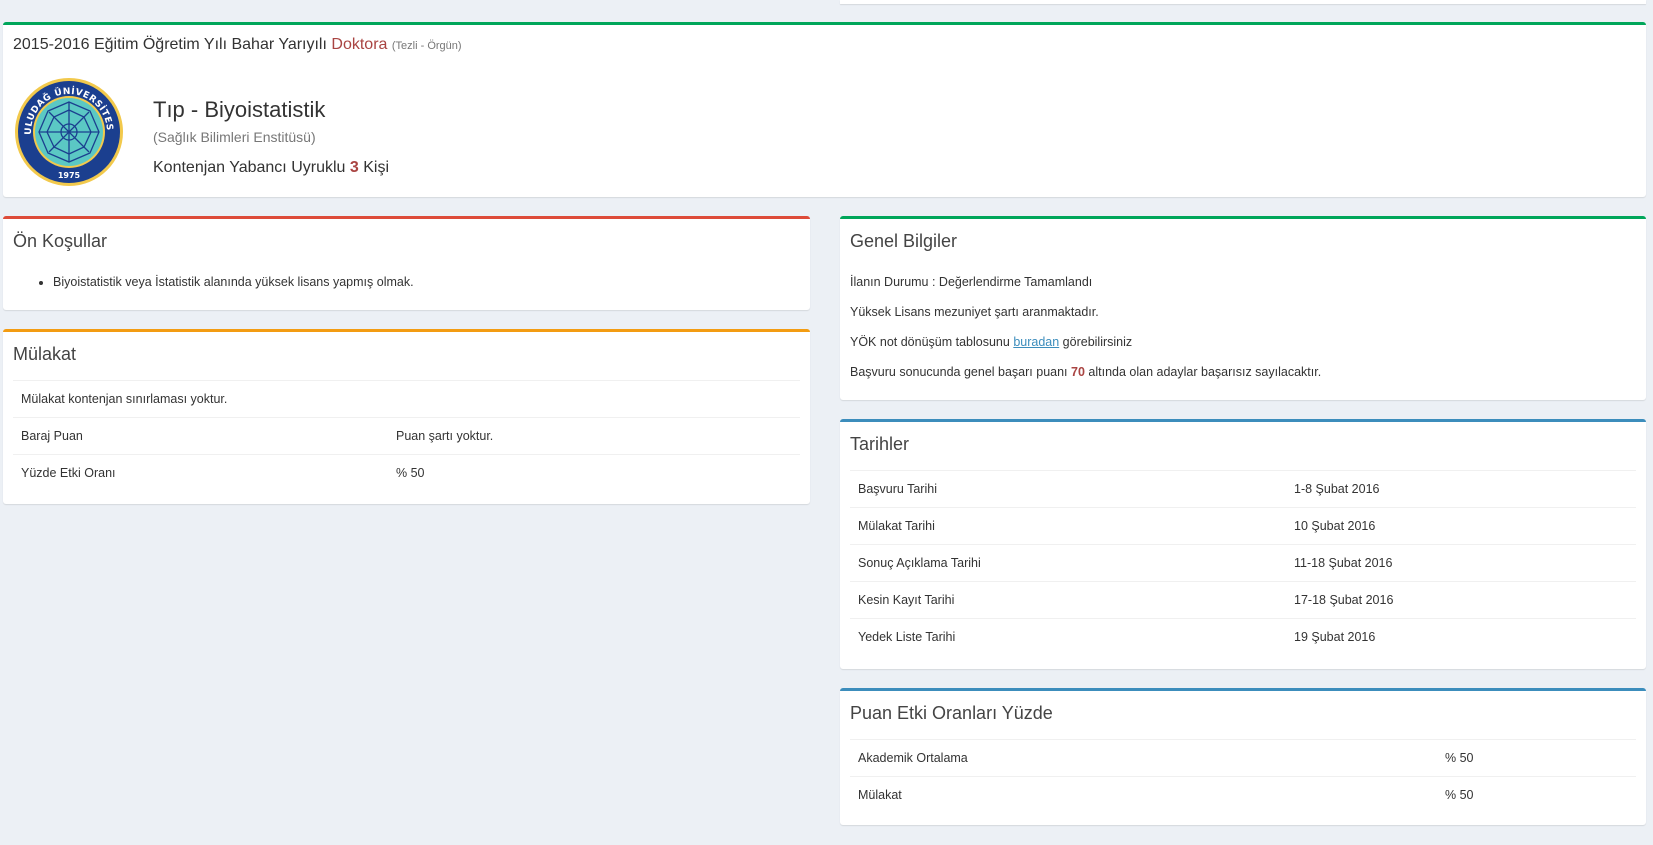  What do you see at coordinates (1068, 526) in the screenshot?
I see `row-label: Mülakat Tarihi` at bounding box center [1068, 526].